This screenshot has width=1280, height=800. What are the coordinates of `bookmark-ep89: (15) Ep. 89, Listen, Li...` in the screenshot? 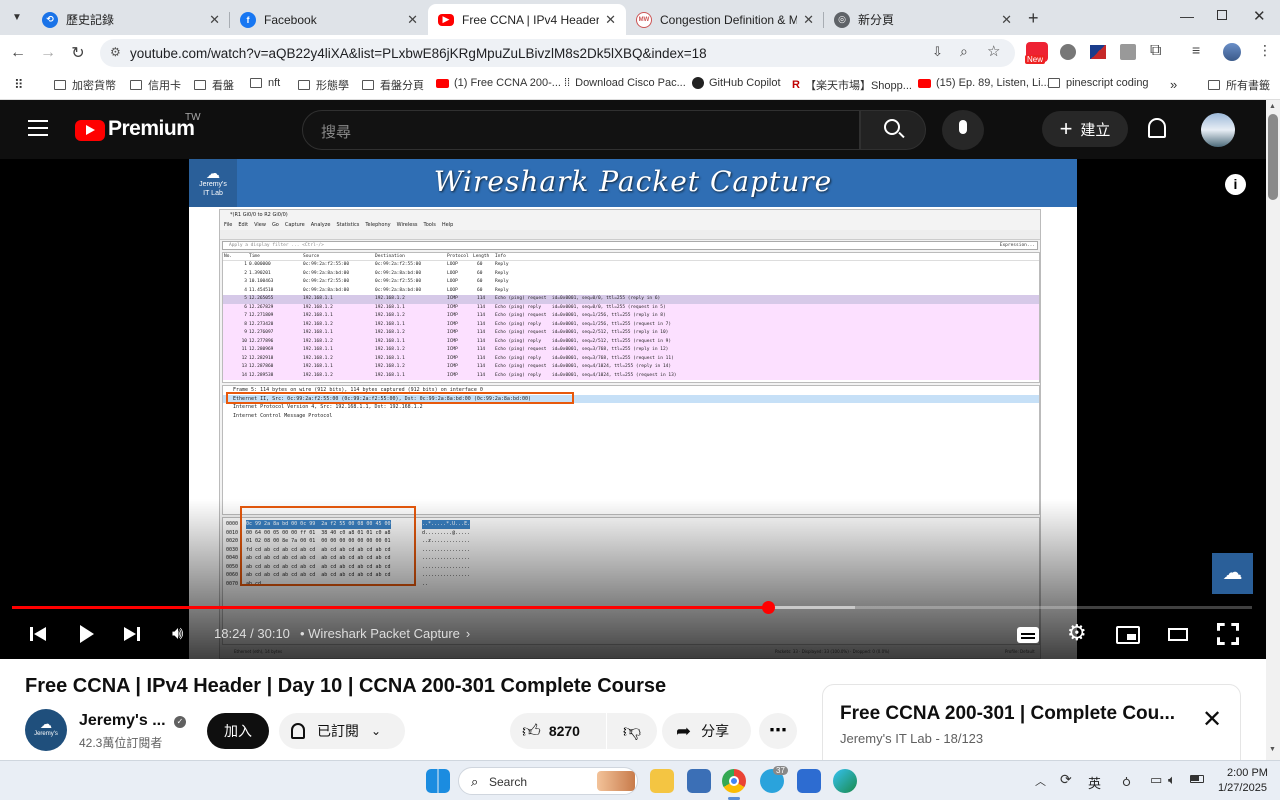 It's located at (984, 83).